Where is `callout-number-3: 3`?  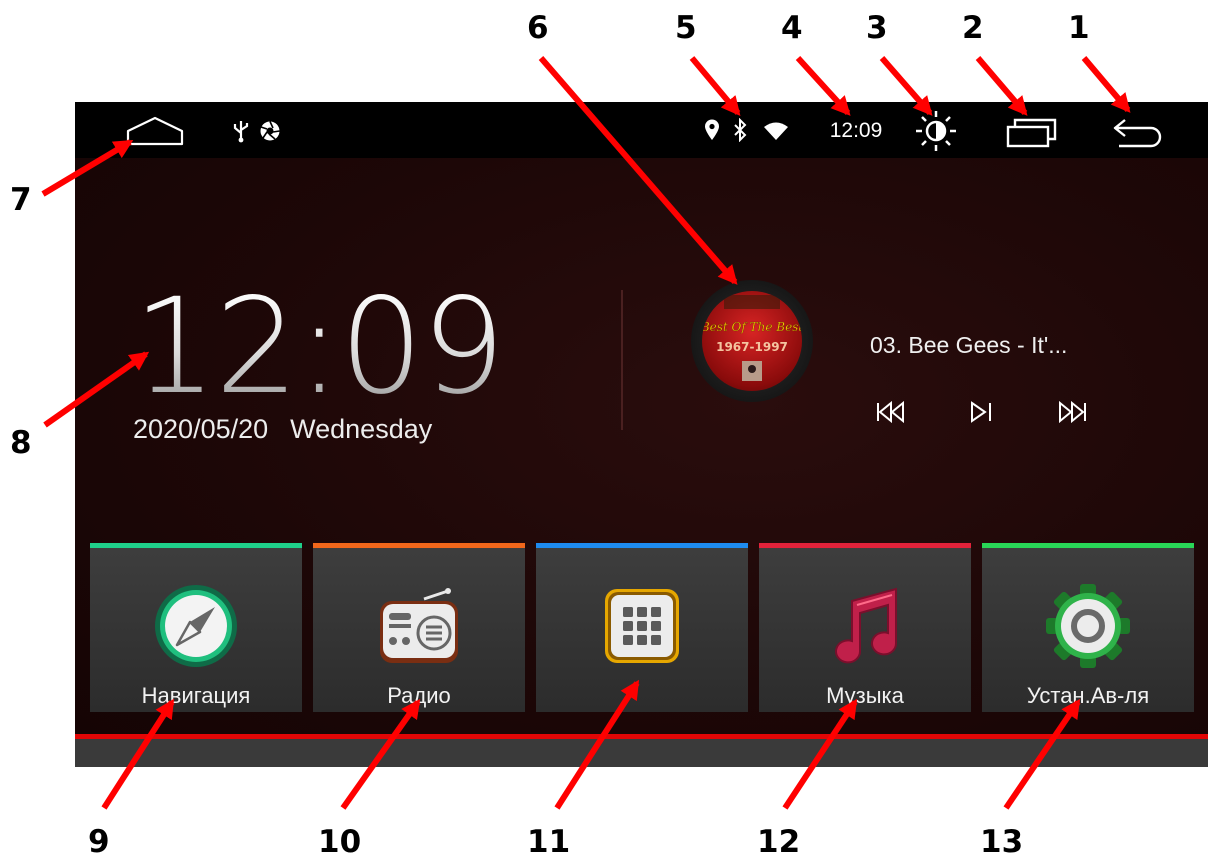
callout-number-3: 3 is located at coordinates (877, 28).